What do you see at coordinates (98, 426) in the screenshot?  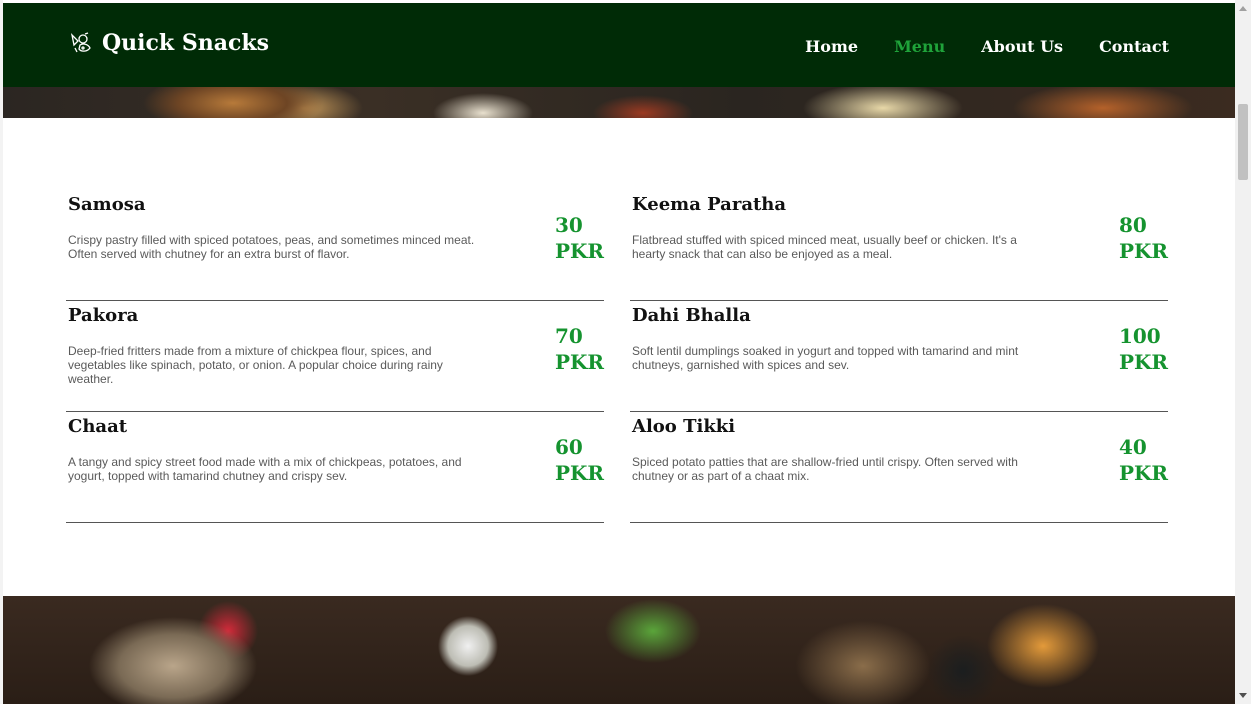 I see `menu-item-title: Chaat` at bounding box center [98, 426].